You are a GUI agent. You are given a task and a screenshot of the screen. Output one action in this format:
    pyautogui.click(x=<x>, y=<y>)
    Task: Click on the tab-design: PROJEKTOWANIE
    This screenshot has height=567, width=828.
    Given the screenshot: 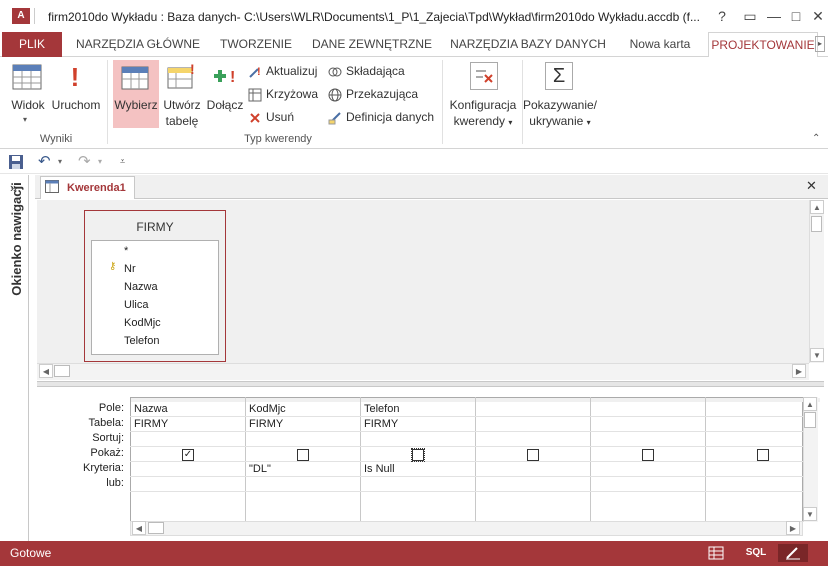 What is the action you would take?
    pyautogui.click(x=763, y=45)
    